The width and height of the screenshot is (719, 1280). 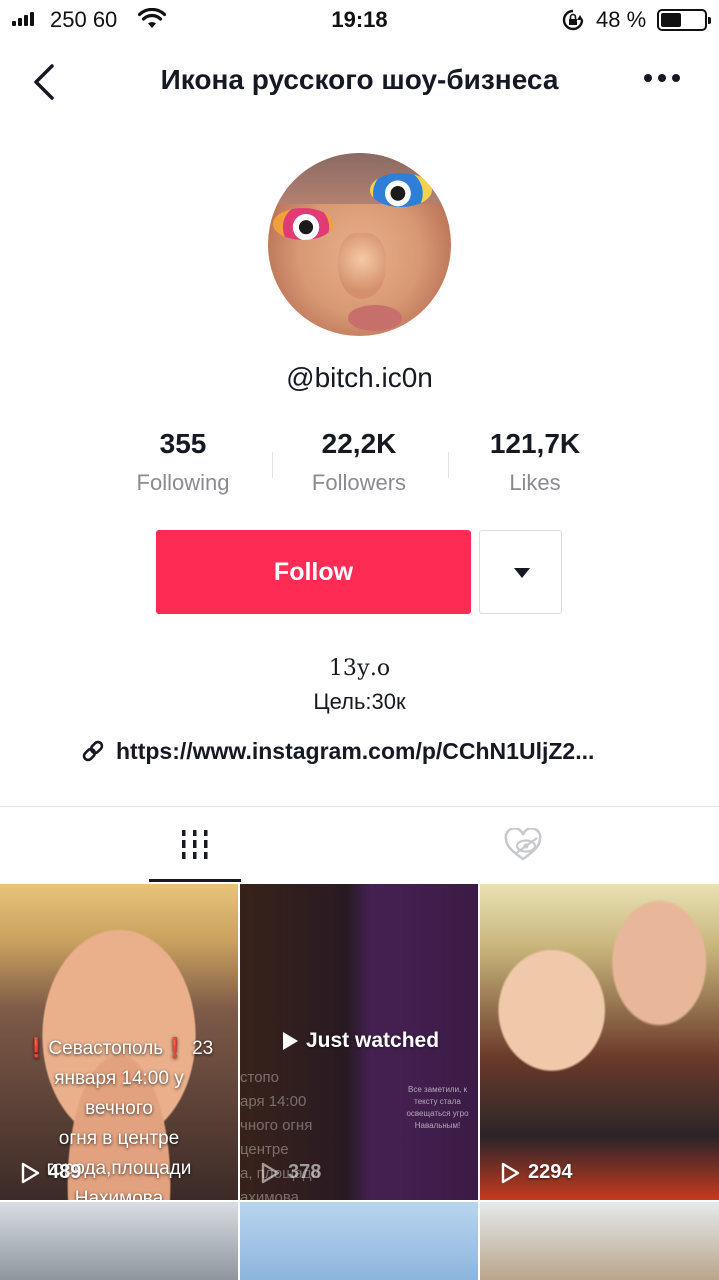 I want to click on back-button, so click(x=45, y=82).